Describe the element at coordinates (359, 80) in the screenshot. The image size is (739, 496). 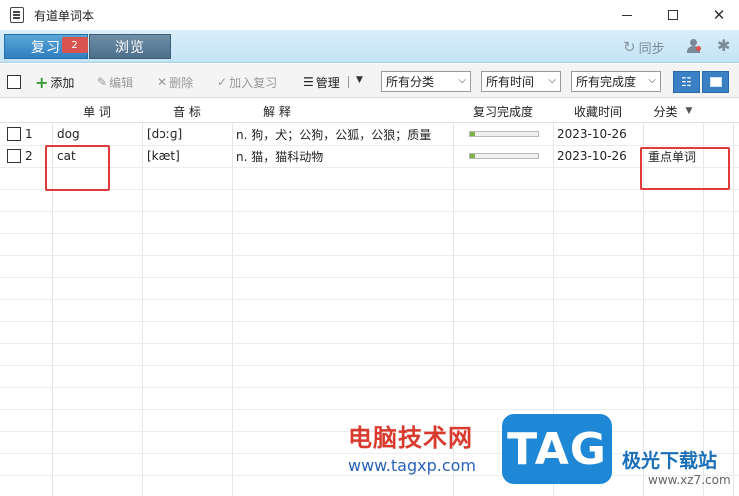
I see `manage-dropdown-icon: ▼` at that location.